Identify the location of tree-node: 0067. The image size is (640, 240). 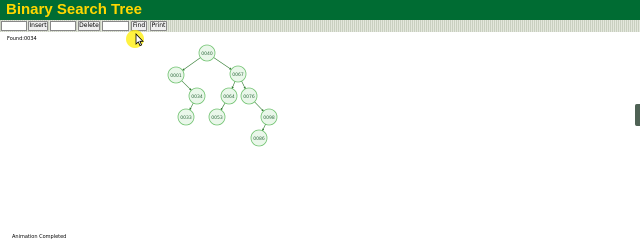
(238, 74).